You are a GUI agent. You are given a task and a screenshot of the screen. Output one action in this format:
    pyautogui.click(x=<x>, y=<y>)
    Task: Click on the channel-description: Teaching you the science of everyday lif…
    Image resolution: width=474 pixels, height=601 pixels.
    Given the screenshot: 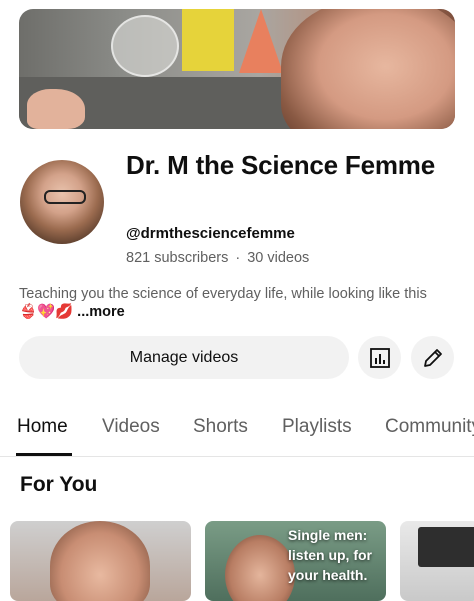 What is the action you would take?
    pyautogui.click(x=239, y=303)
    